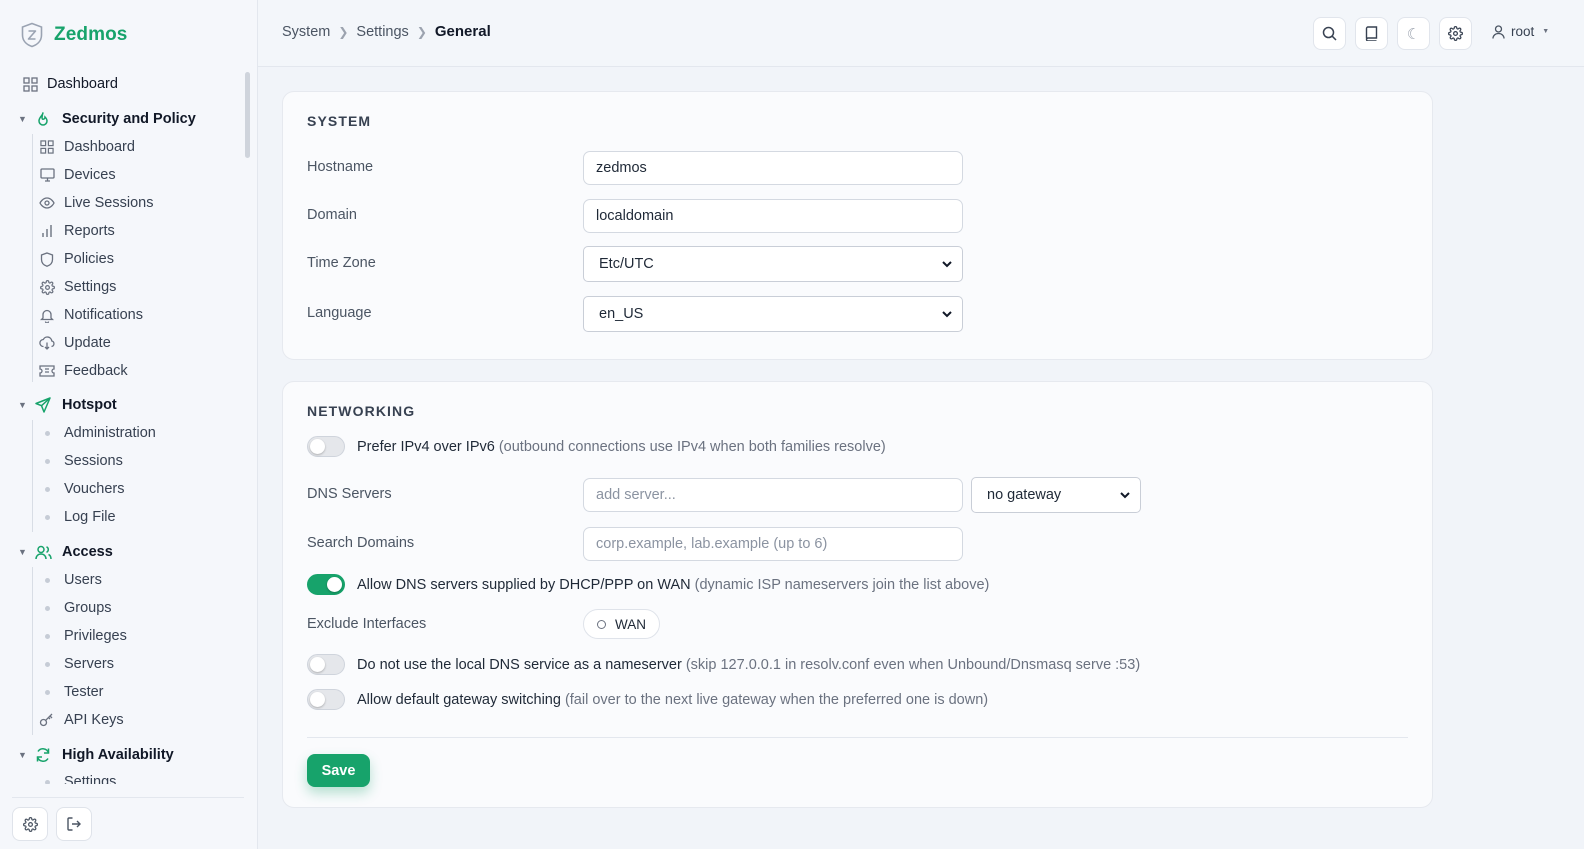 The image size is (1584, 849). I want to click on save-button: Save, so click(338, 770).